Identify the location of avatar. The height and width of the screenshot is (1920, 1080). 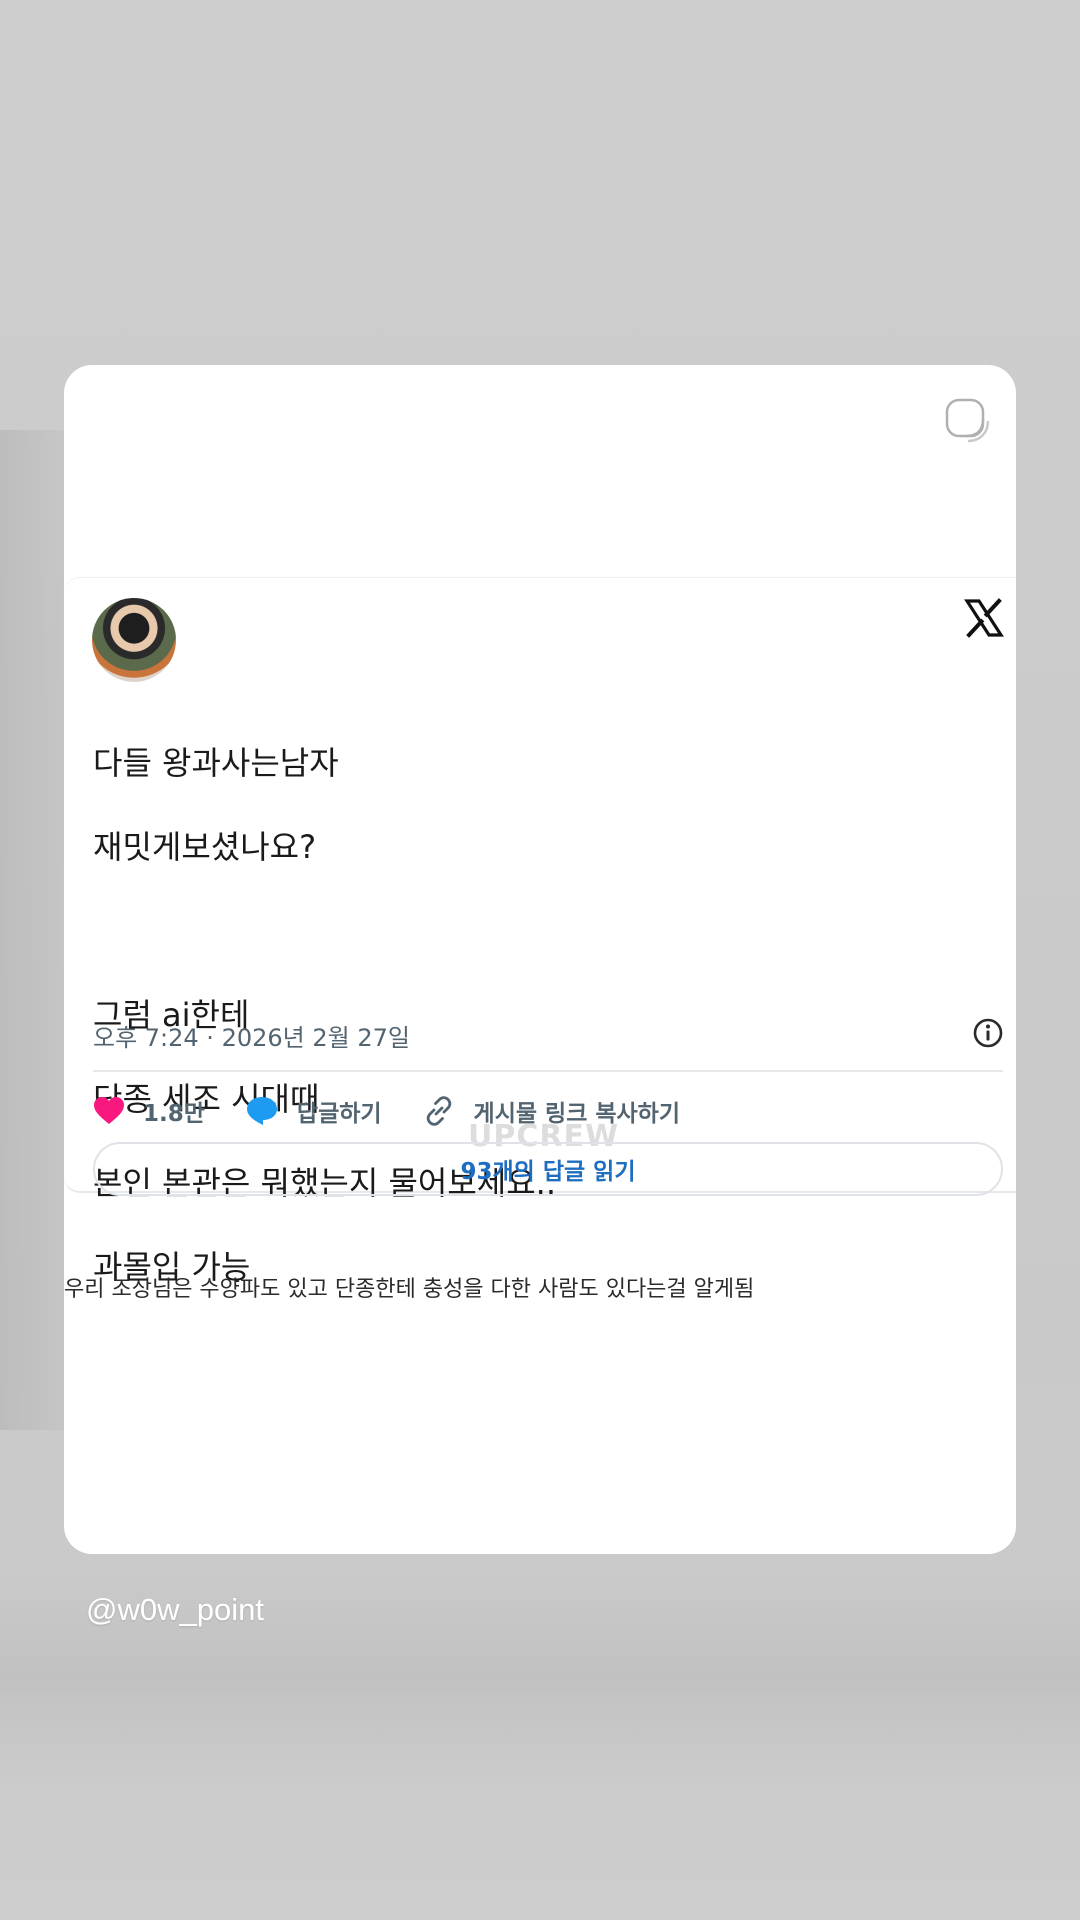
(134, 640).